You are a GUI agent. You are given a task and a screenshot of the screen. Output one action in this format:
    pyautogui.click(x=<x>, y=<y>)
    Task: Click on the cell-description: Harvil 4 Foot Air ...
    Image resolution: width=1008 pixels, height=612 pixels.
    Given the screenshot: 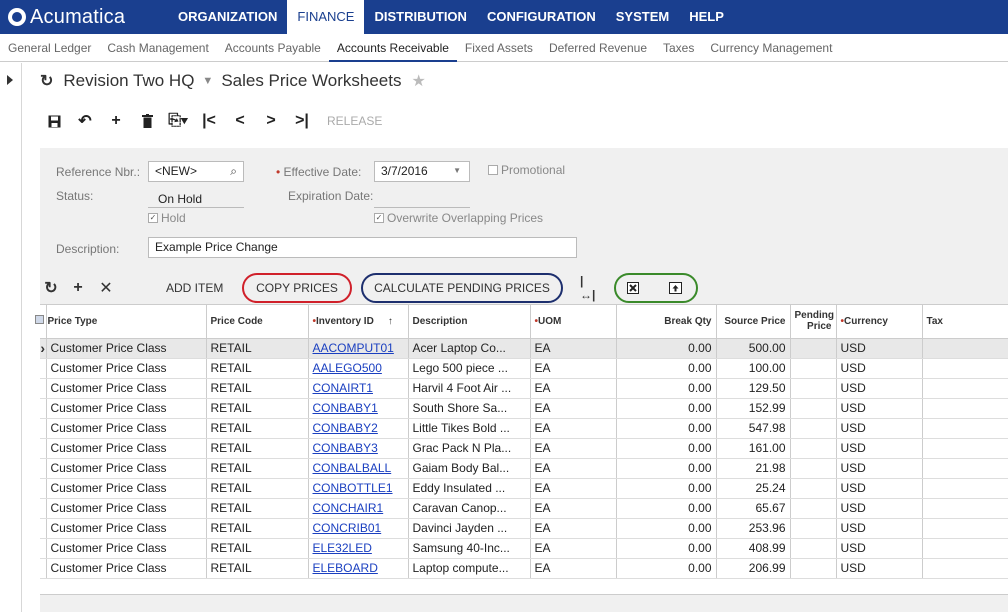 What is the action you would take?
    pyautogui.click(x=469, y=388)
    